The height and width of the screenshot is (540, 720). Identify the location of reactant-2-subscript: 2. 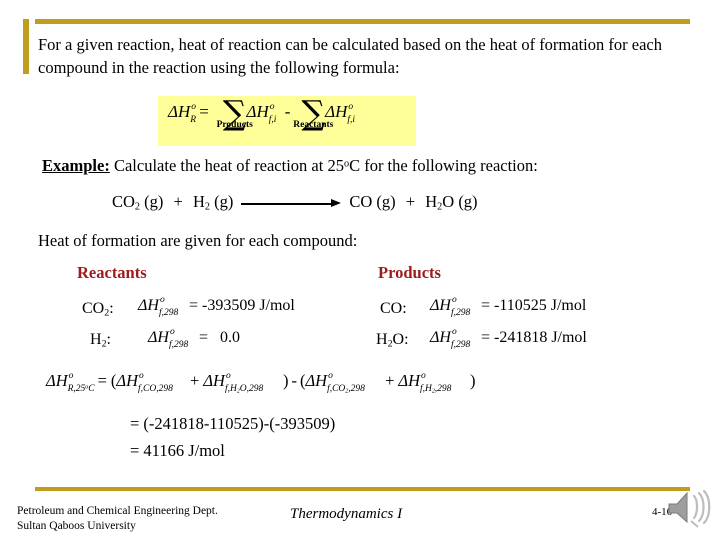
(207, 207).